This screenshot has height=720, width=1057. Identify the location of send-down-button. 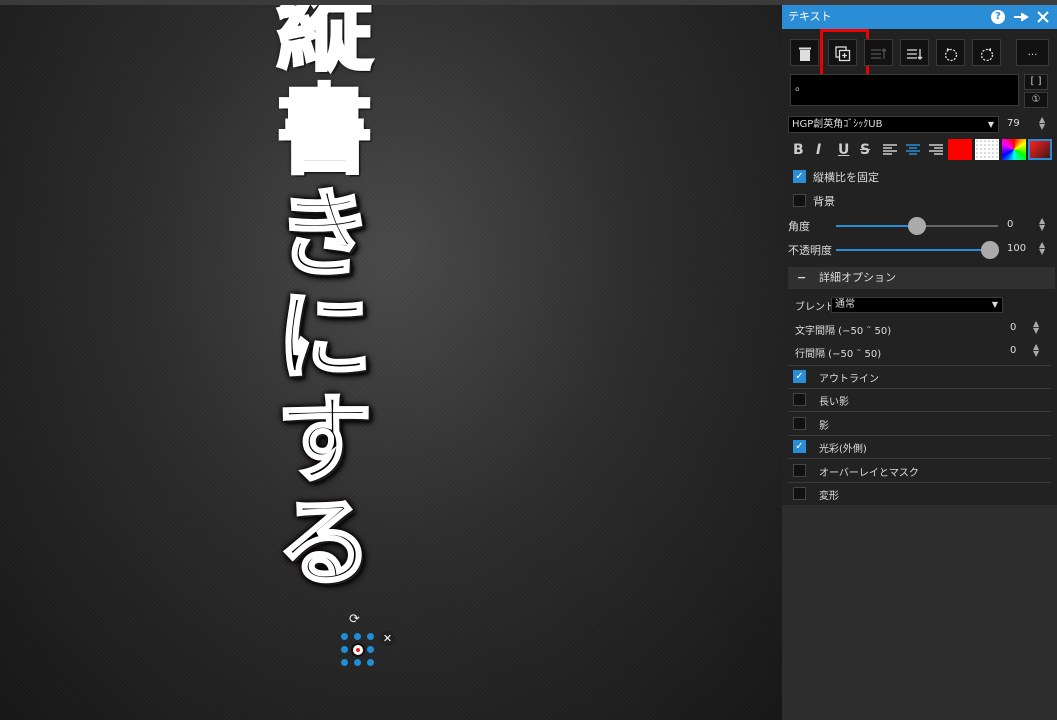
(914, 52).